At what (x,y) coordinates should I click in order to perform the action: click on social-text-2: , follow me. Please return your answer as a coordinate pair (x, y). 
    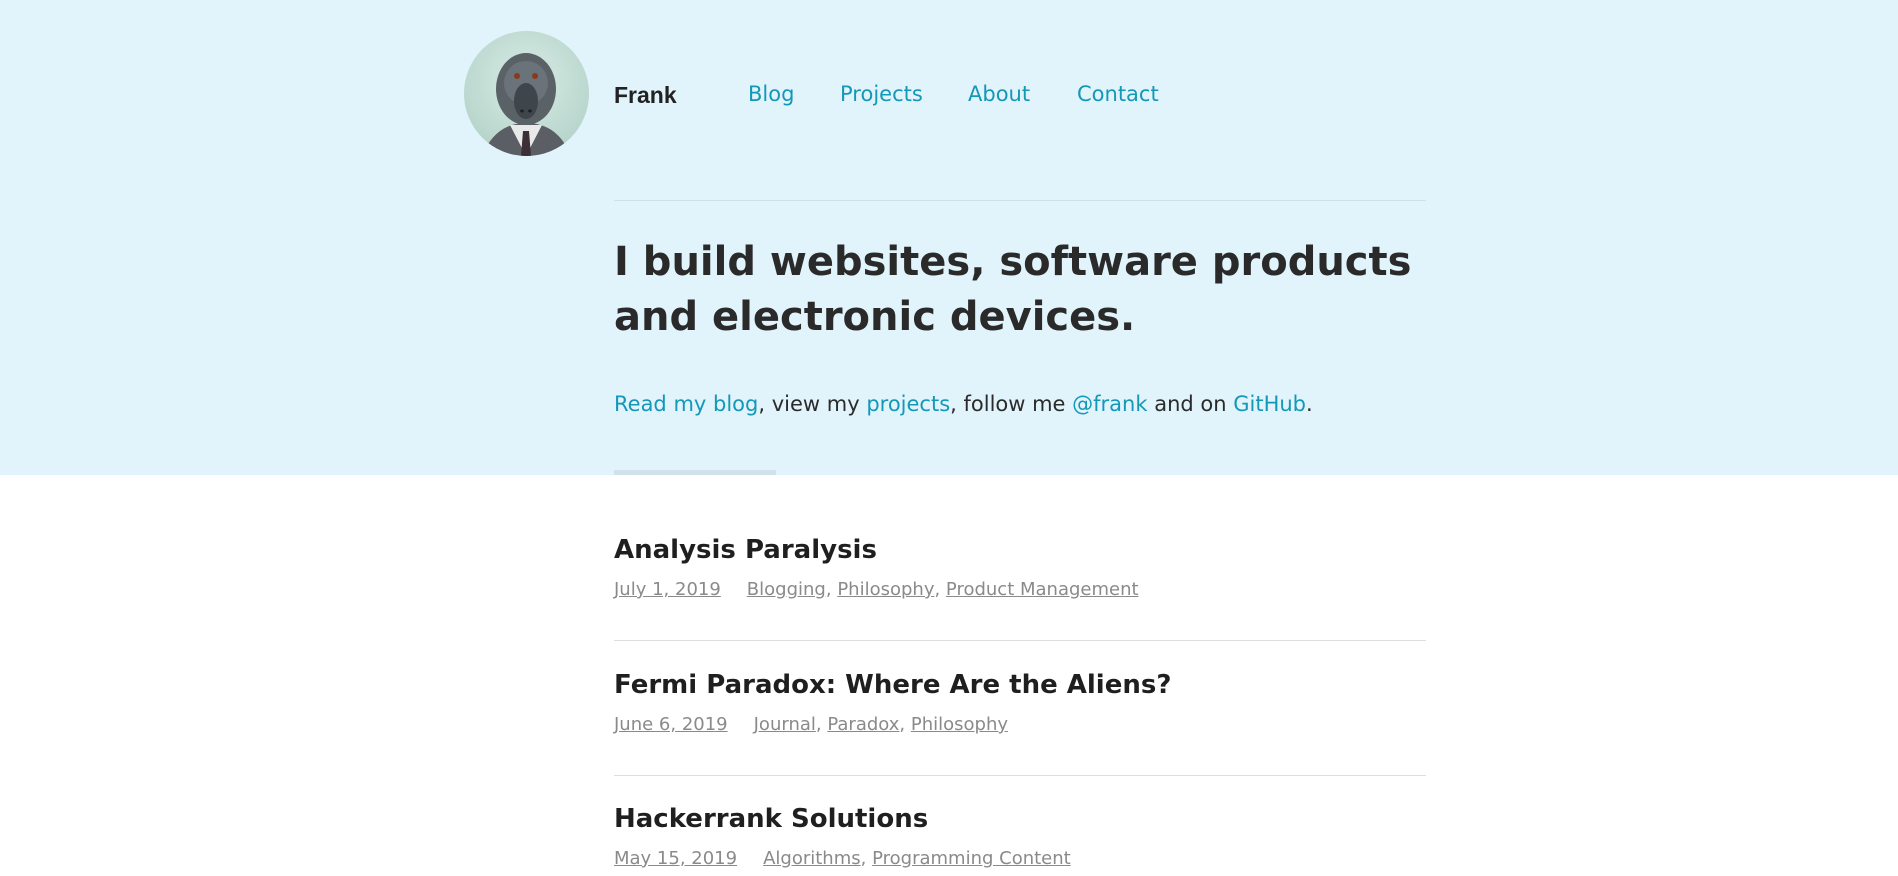
    Looking at the image, I should click on (1011, 404).